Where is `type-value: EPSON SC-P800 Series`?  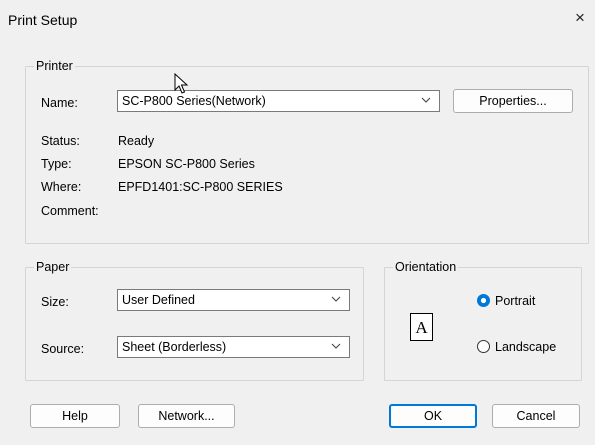
type-value: EPSON SC-P800 Series is located at coordinates (186, 164).